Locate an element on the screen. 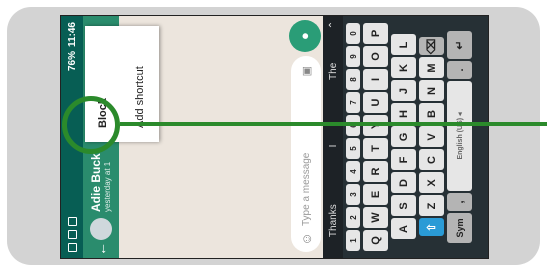 The height and width of the screenshot is (272, 547). emoji-icon: ☺ is located at coordinates (306, 239).